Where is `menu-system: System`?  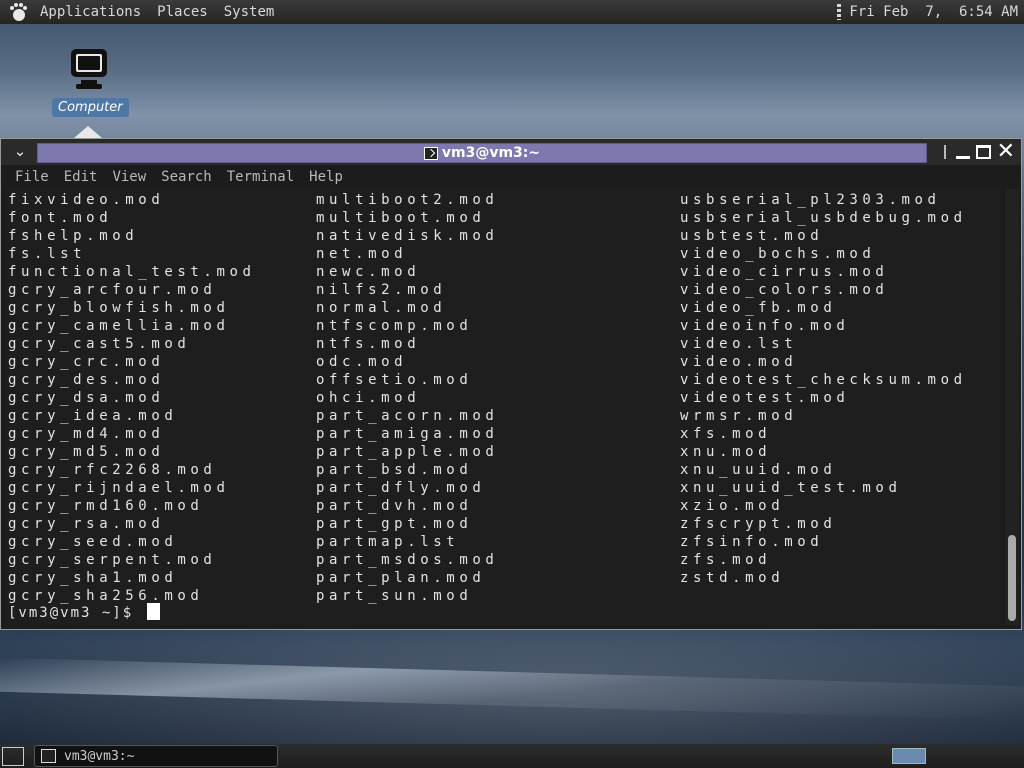
menu-system: System is located at coordinates (249, 12).